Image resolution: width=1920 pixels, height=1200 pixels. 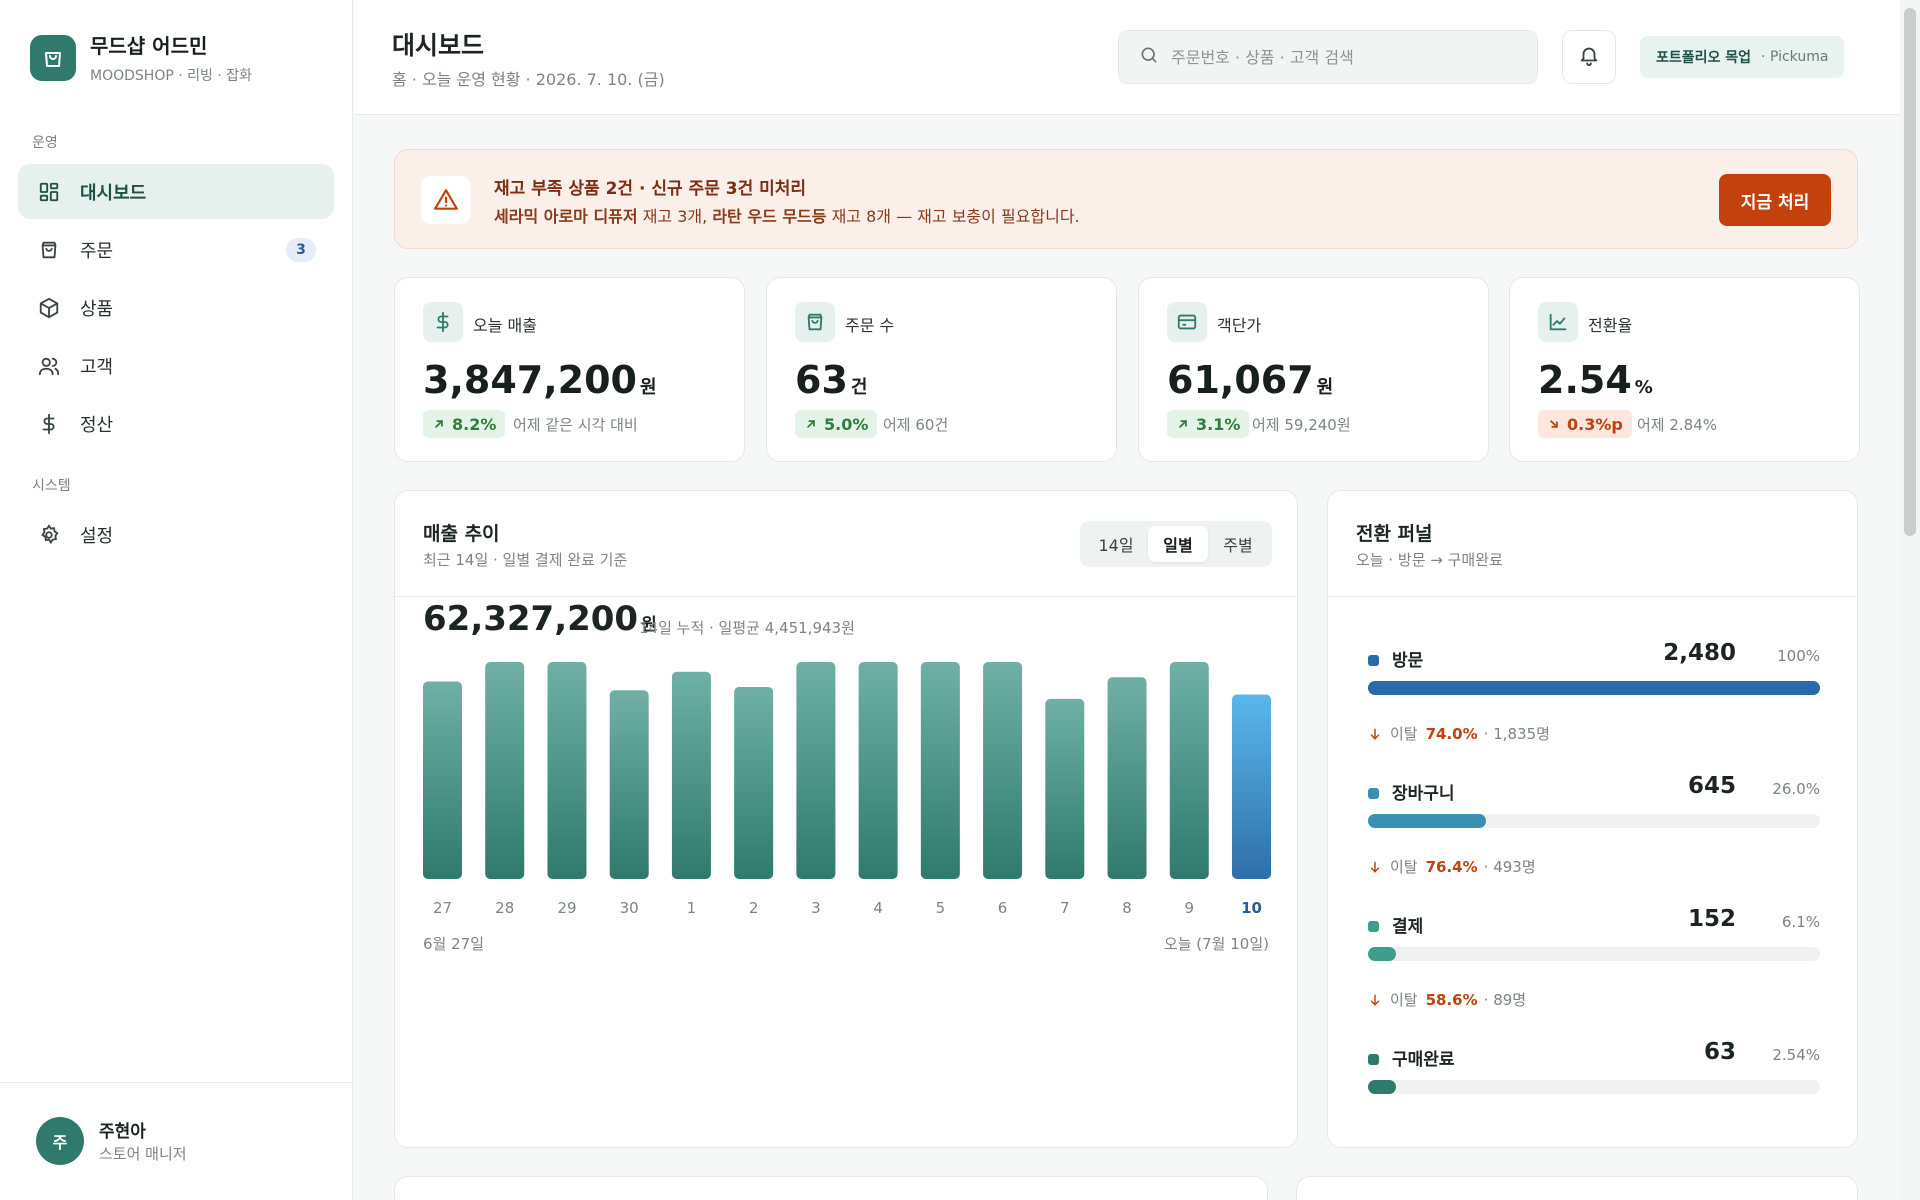 I want to click on sales-total-value: 62,327,200, so click(x=531, y=619).